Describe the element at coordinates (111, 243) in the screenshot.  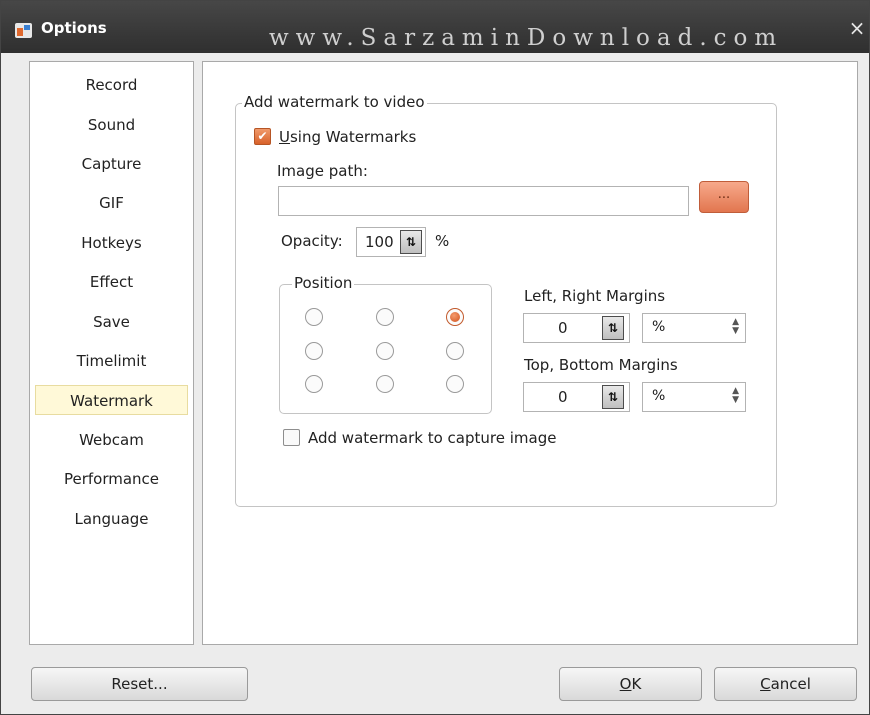
I see `nav-item-hotkeys: Hotkeys` at that location.